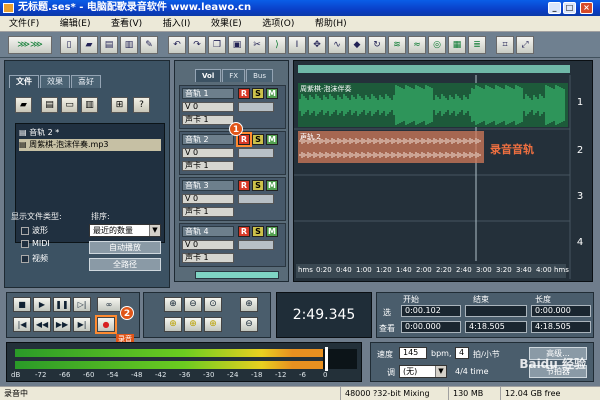 The image size is (600, 400). Describe the element at coordinates (457, 45) in the screenshot. I see `eq-view-icon: ▦` at that location.